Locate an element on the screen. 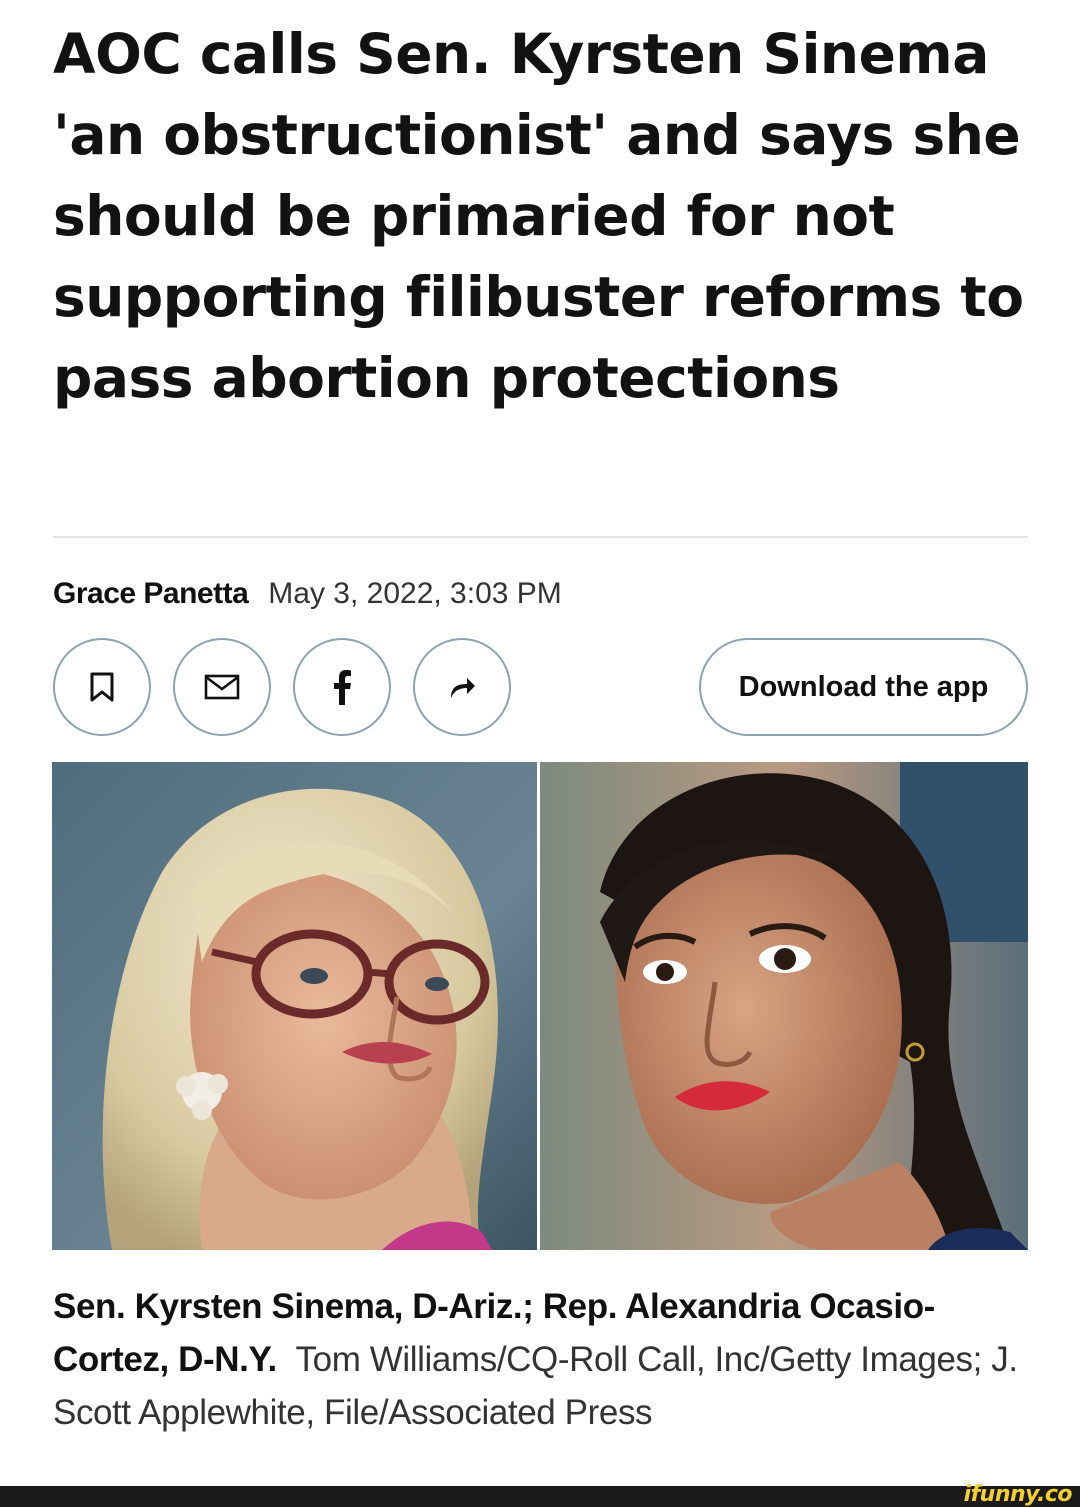  mail-icon is located at coordinates (222, 687).